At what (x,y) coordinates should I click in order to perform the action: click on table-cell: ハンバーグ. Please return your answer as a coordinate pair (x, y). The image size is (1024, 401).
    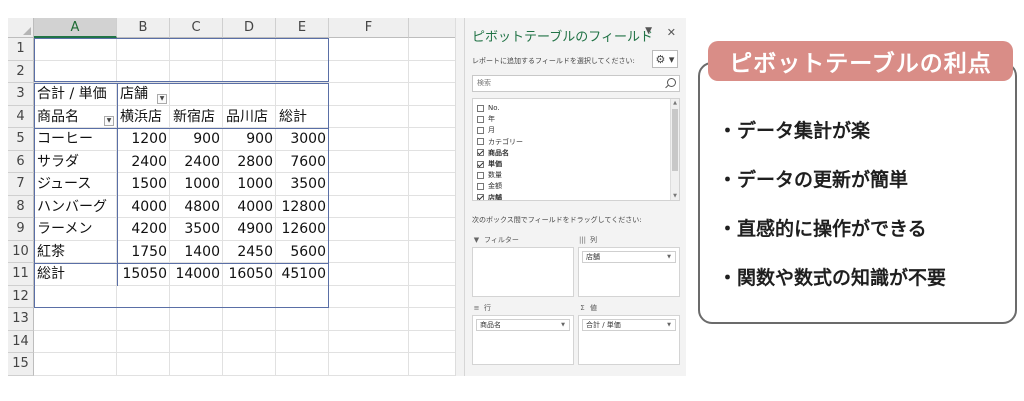
    Looking at the image, I should click on (75, 207).